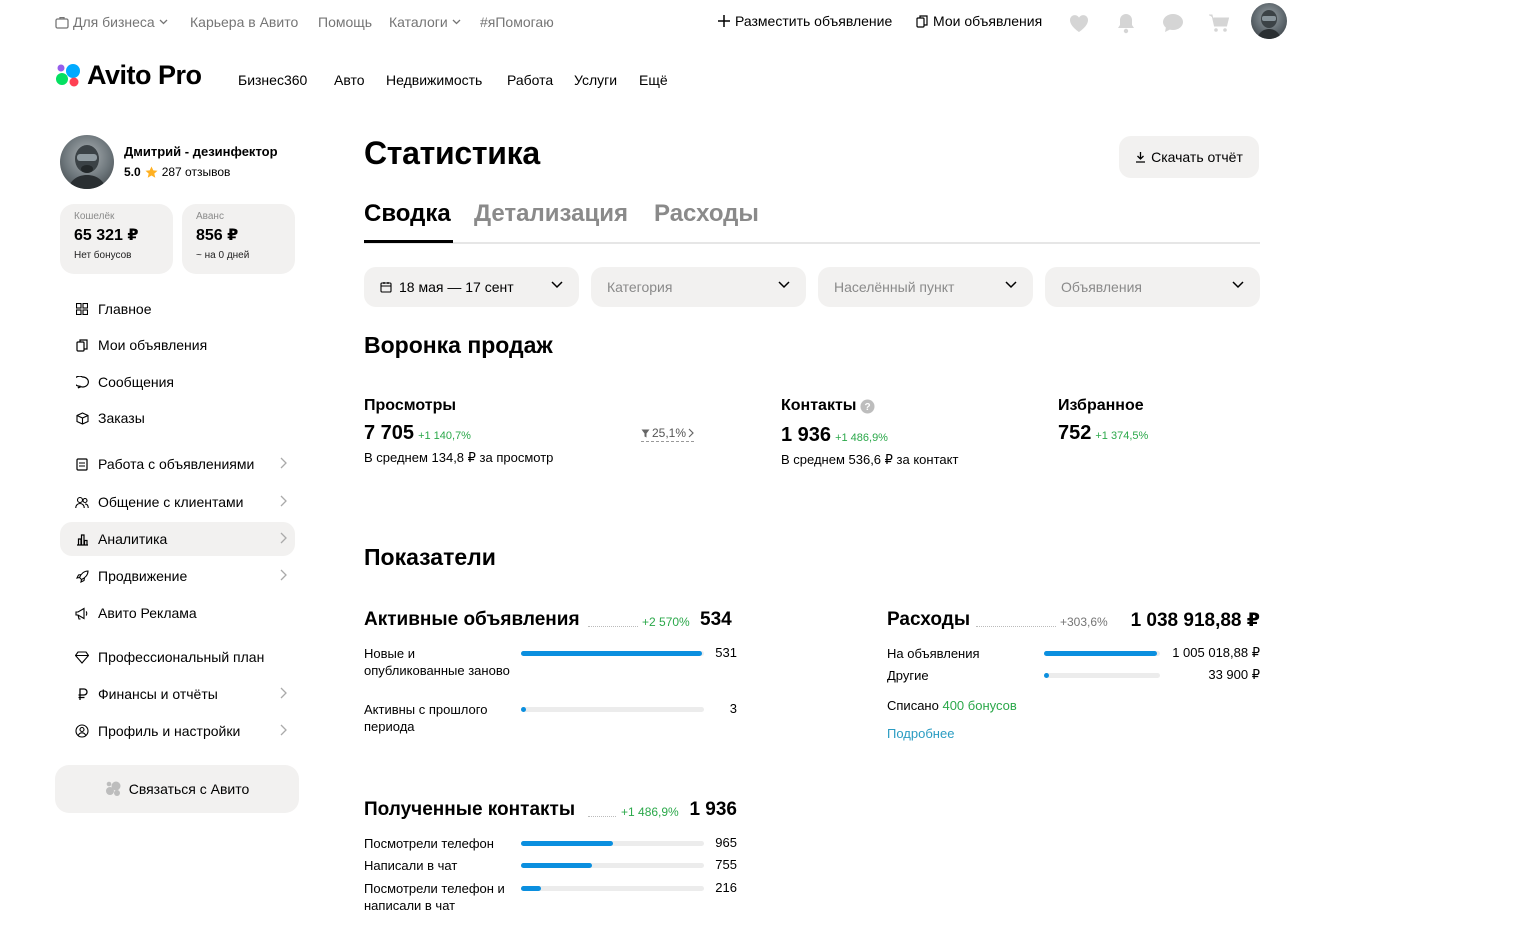  Describe the element at coordinates (1173, 23) in the screenshot. I see `messages-chat-icon` at that location.